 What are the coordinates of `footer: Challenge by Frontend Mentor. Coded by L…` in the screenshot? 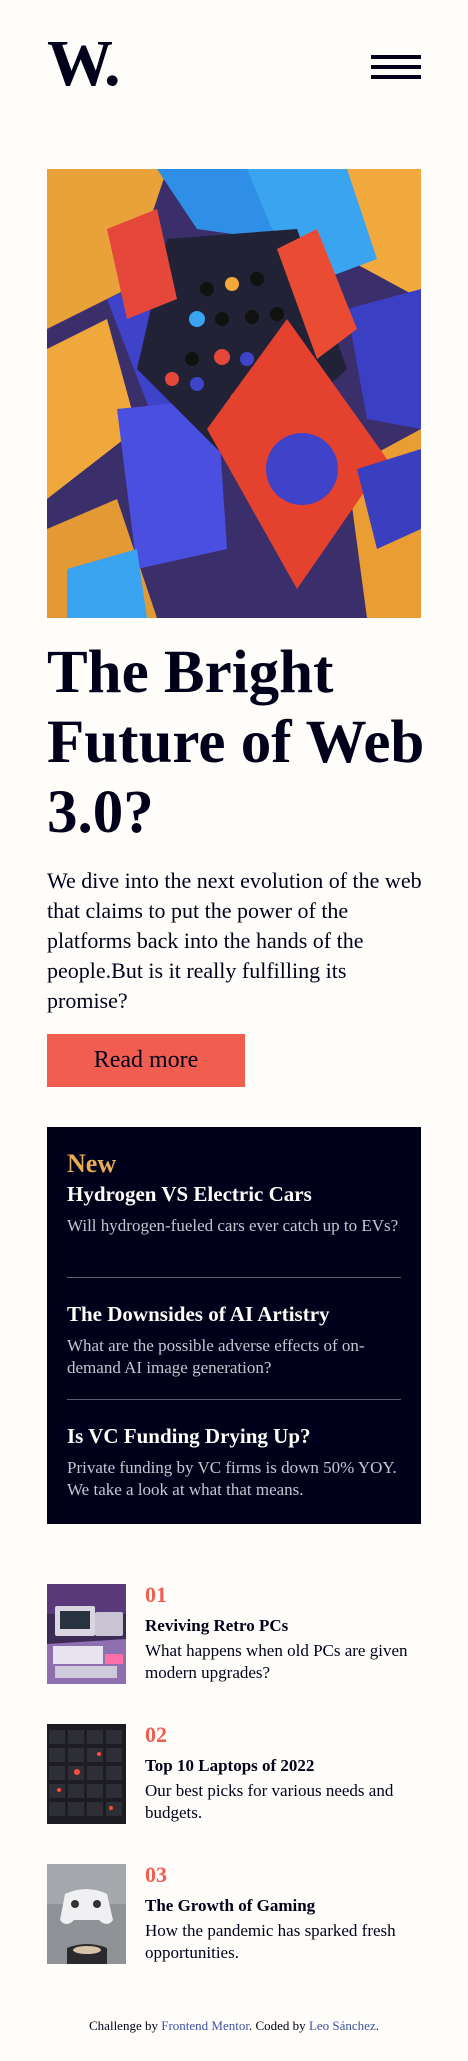 It's located at (234, 2026).